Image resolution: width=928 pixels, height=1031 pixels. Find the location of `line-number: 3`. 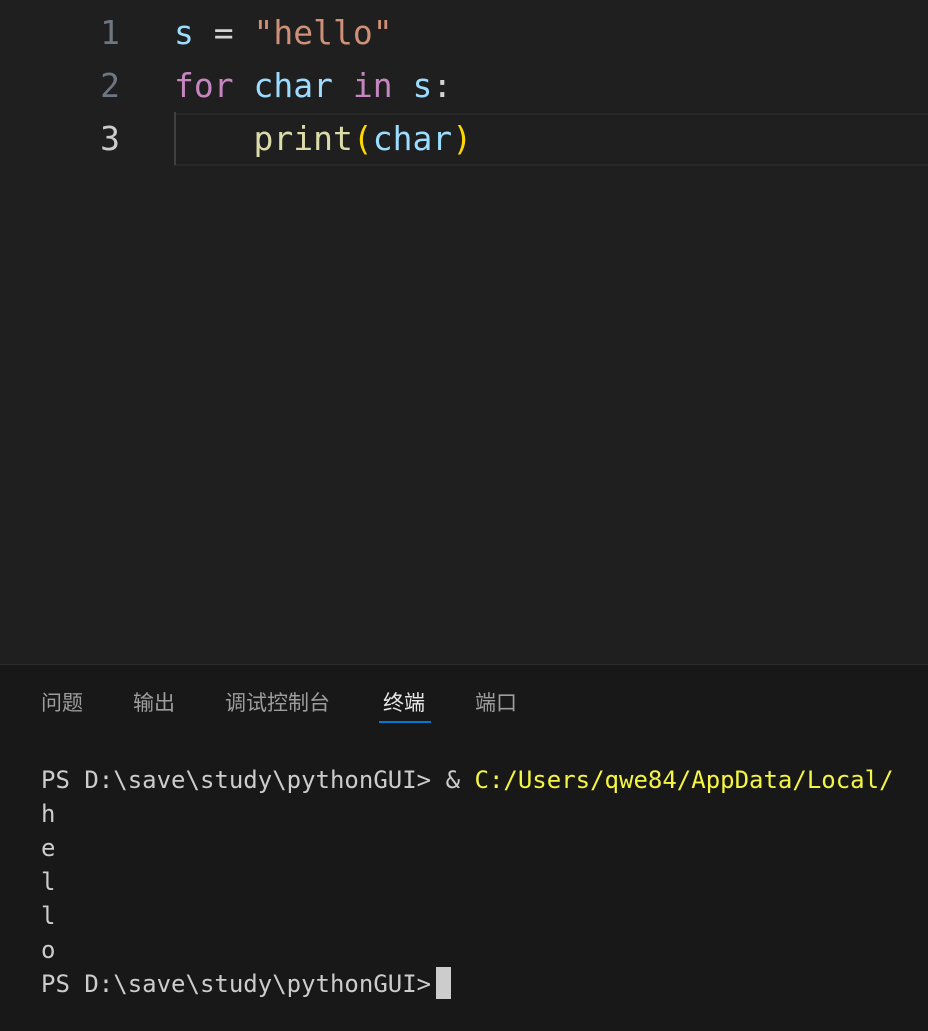

line-number: 3 is located at coordinates (110, 138).